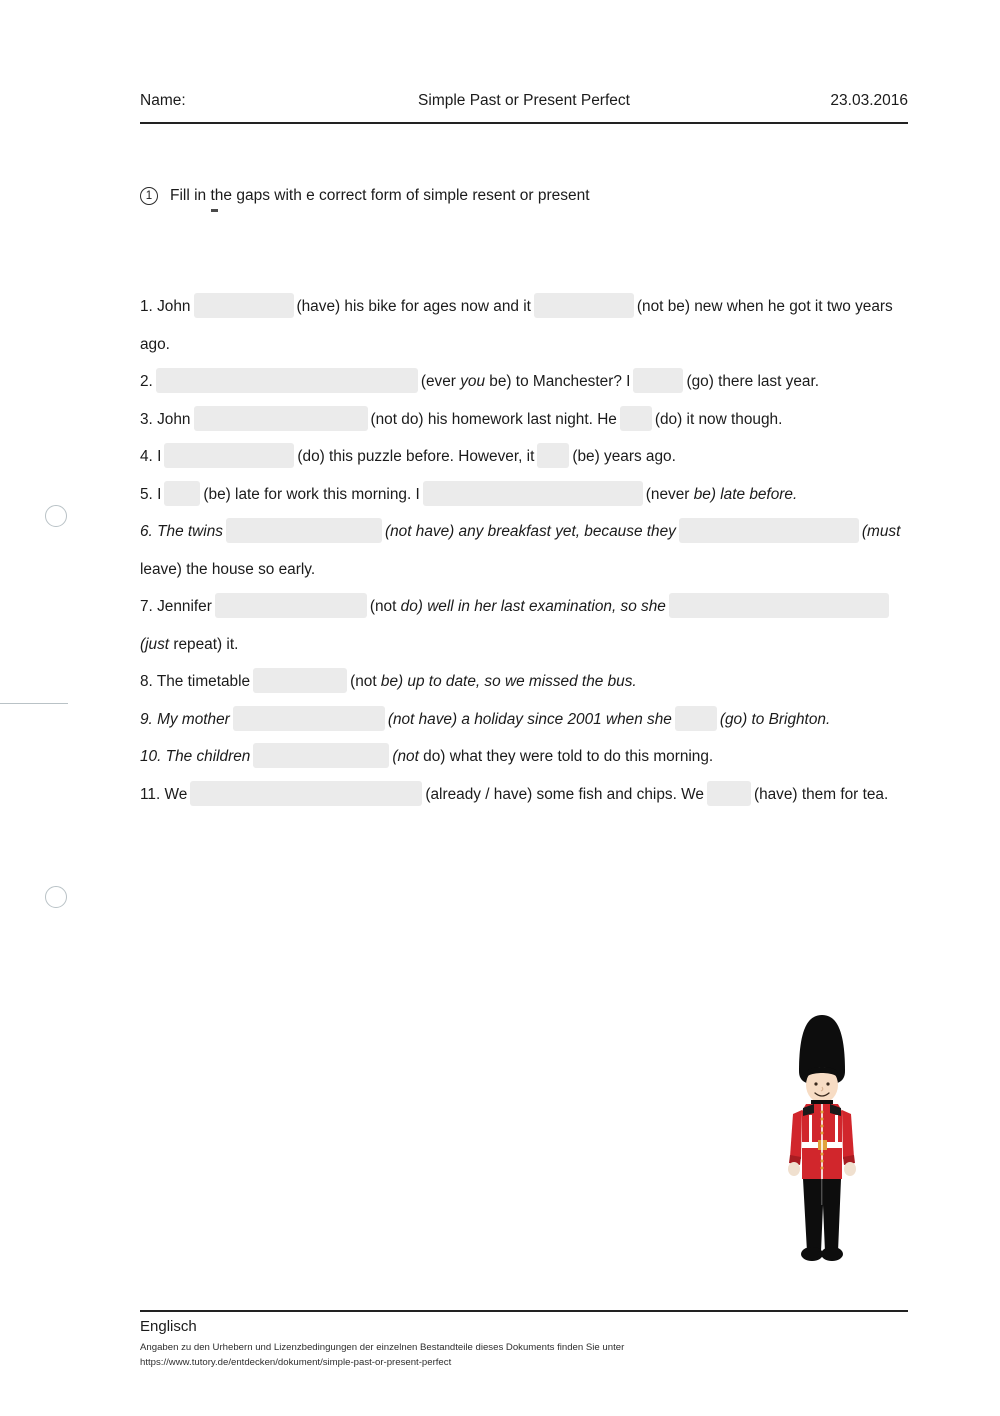 This screenshot has height=1416, width=1000. Describe the element at coordinates (151, 456) in the screenshot. I see `exercise-text: 4. I` at that location.